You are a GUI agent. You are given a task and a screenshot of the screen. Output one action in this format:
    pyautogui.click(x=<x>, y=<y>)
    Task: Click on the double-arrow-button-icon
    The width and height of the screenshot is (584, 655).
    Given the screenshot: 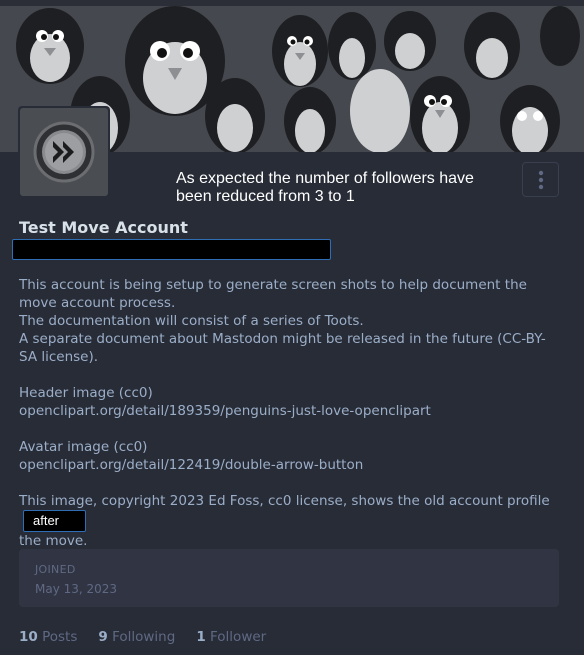 What is the action you would take?
    pyautogui.click(x=64, y=152)
    